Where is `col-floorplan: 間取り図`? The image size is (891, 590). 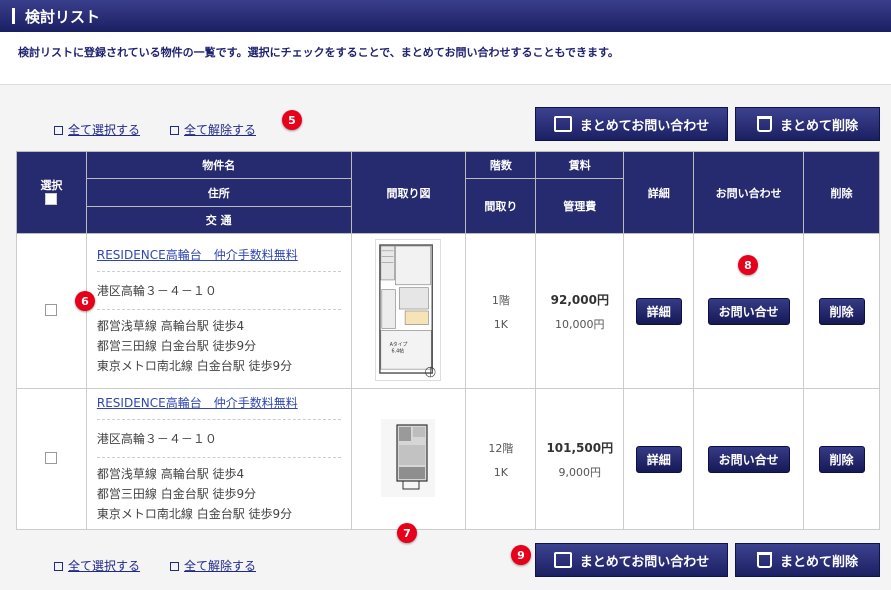 col-floorplan: 間取り図 is located at coordinates (408, 192).